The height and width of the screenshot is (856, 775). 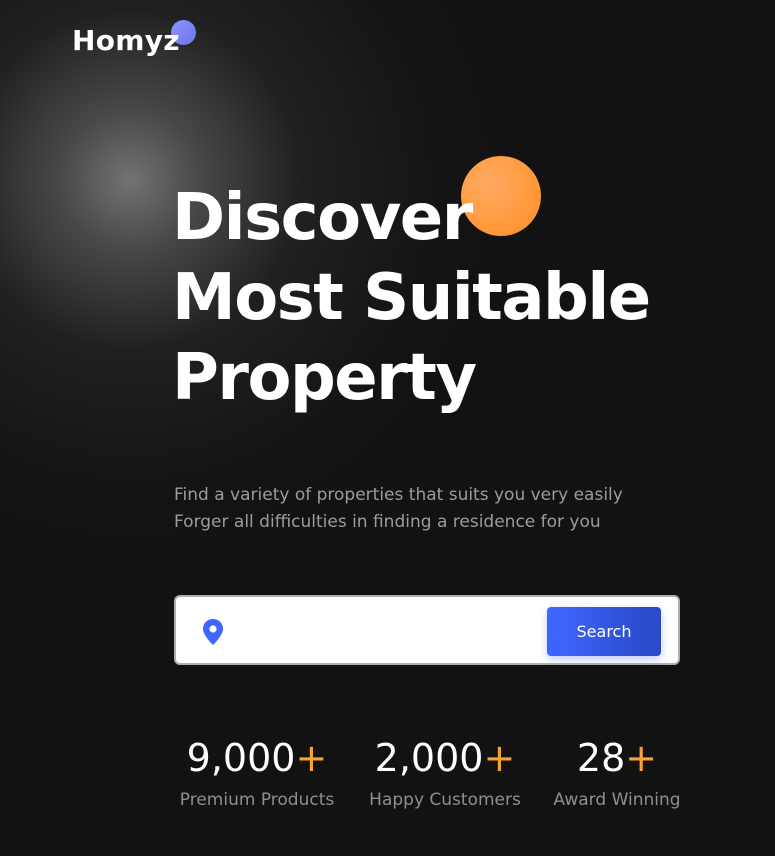 What do you see at coordinates (324, 378) in the screenshot?
I see `headline-line: Property` at bounding box center [324, 378].